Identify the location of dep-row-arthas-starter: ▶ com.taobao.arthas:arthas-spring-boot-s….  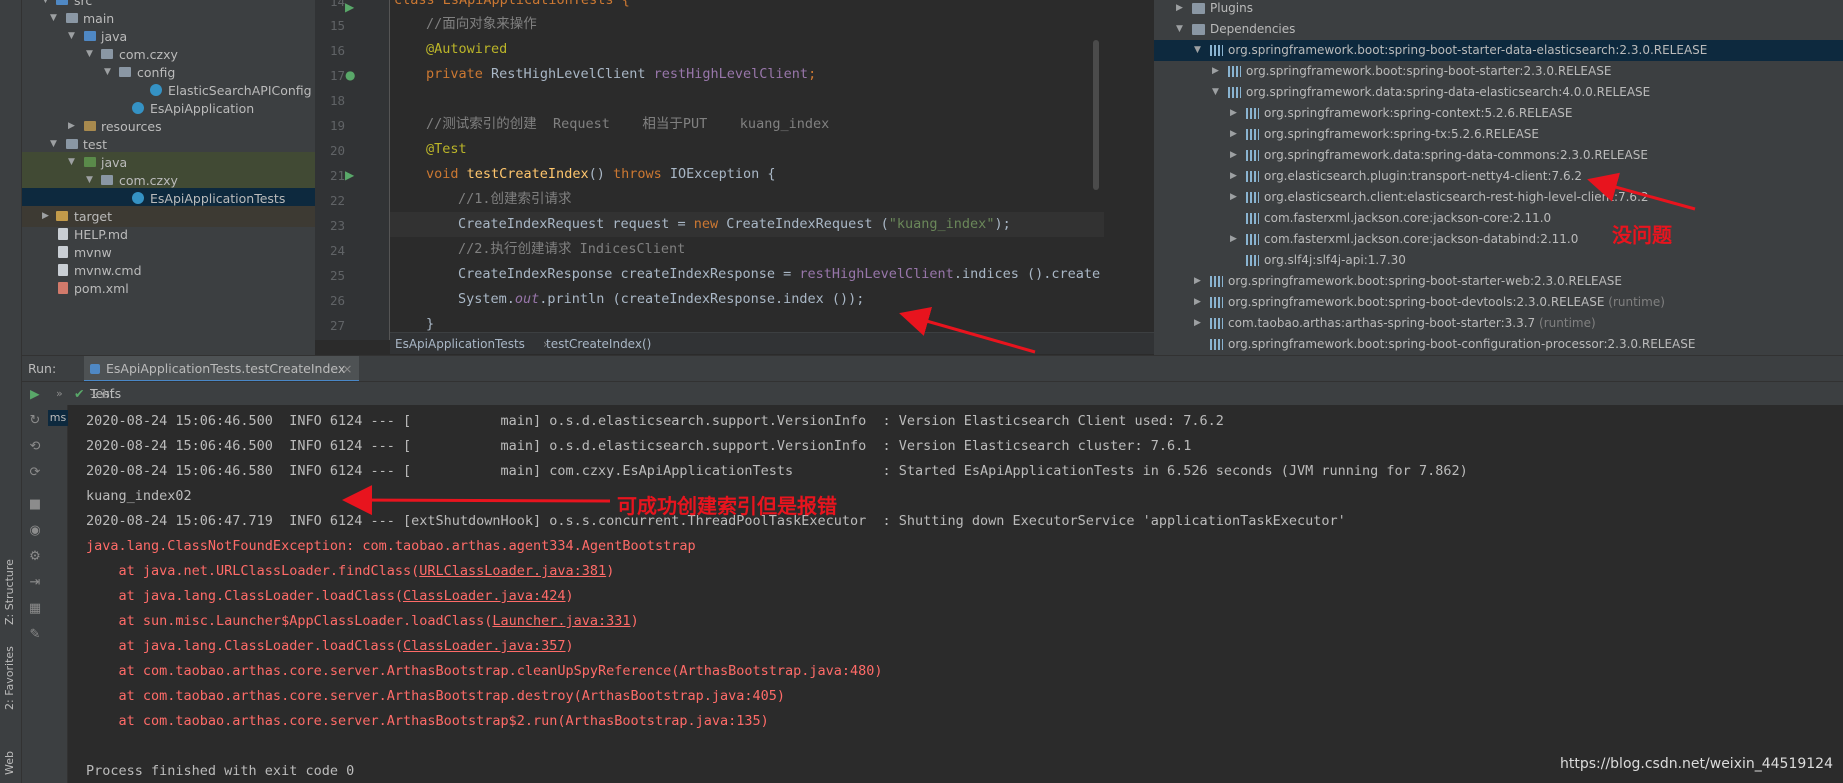
(1498, 323).